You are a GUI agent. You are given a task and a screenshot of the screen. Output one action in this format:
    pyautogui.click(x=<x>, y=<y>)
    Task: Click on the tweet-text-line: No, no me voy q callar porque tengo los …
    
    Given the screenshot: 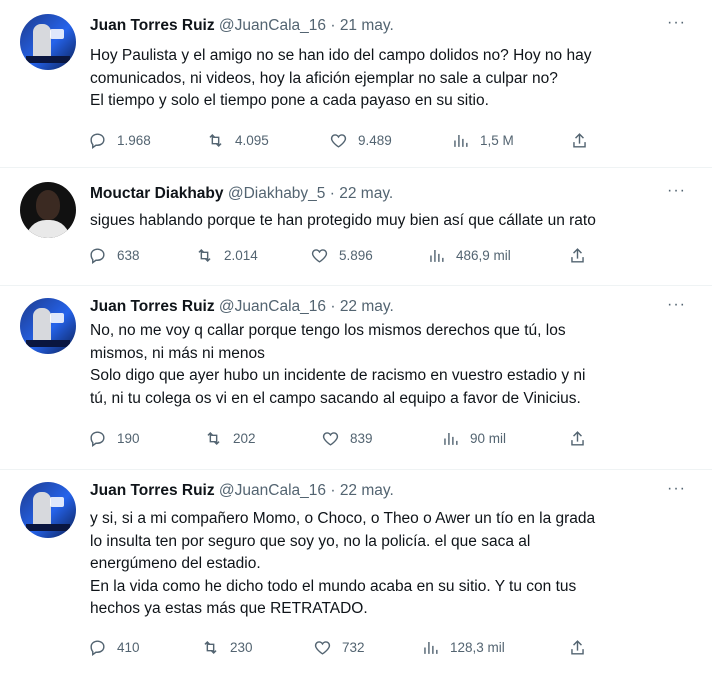 What is the action you would take?
    pyautogui.click(x=328, y=330)
    